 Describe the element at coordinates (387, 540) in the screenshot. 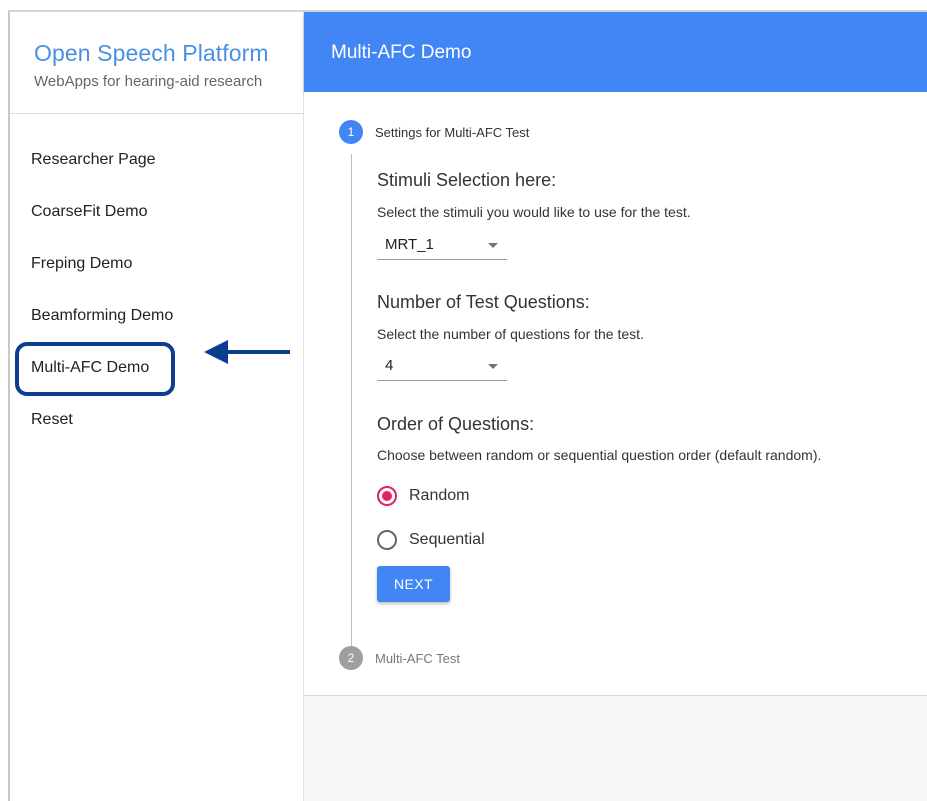

I see `radio-unchecked-icon` at that location.